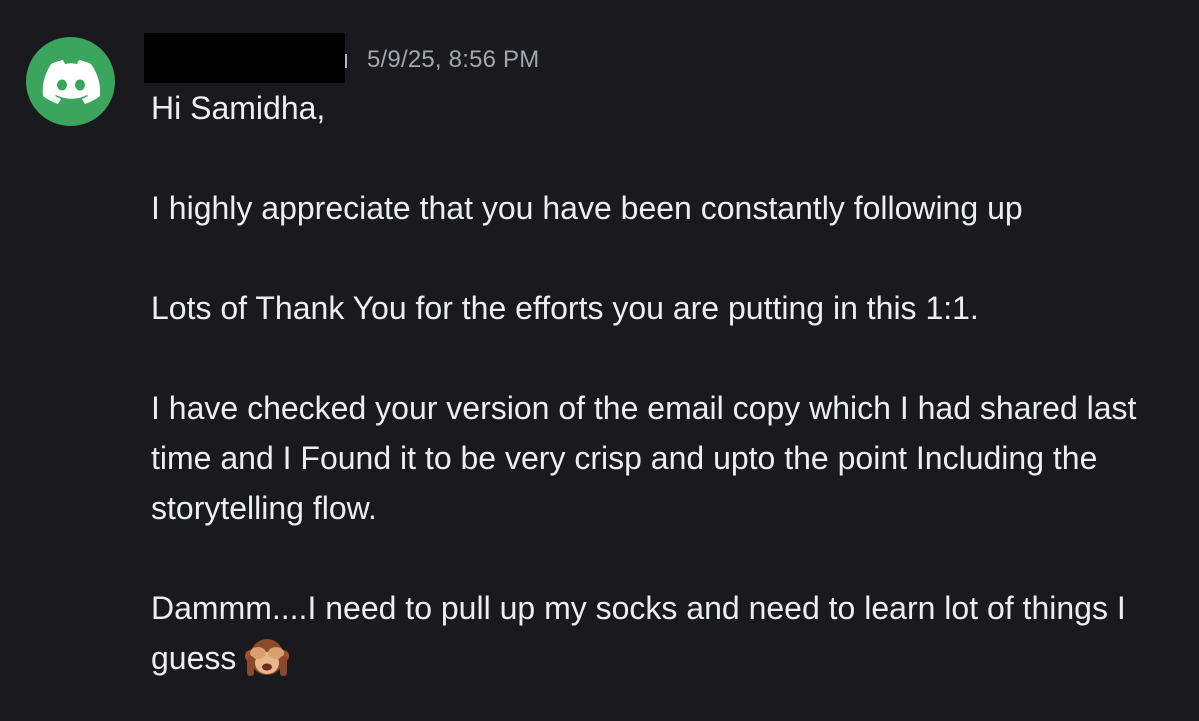 The width and height of the screenshot is (1199, 721). Describe the element at coordinates (346, 61) in the screenshot. I see `header-separator` at that location.